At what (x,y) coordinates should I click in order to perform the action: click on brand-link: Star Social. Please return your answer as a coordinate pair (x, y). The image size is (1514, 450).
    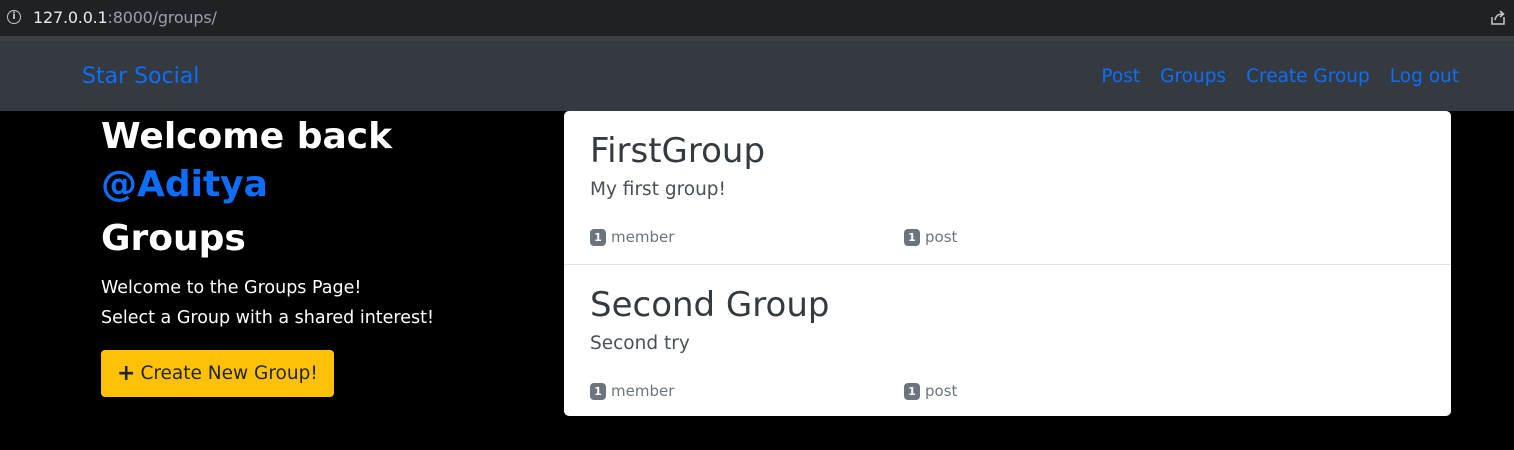
    Looking at the image, I should click on (140, 76).